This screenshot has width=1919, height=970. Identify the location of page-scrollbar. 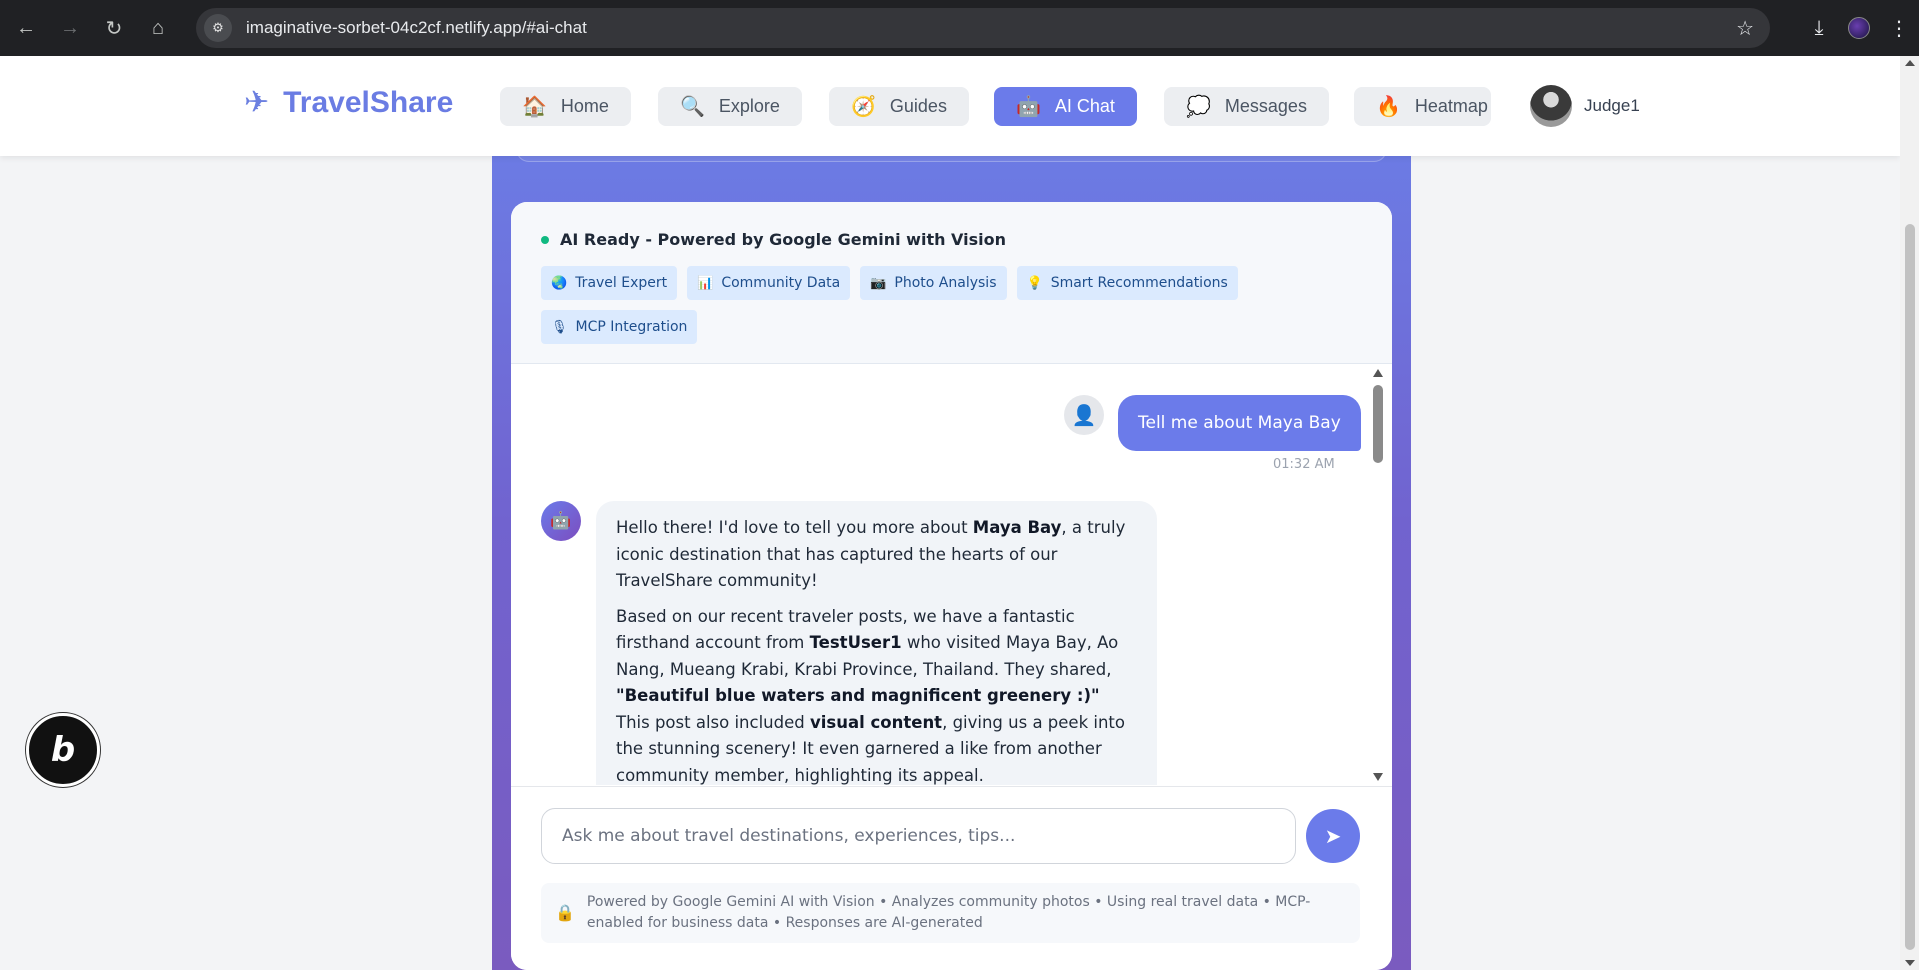
(1909, 513).